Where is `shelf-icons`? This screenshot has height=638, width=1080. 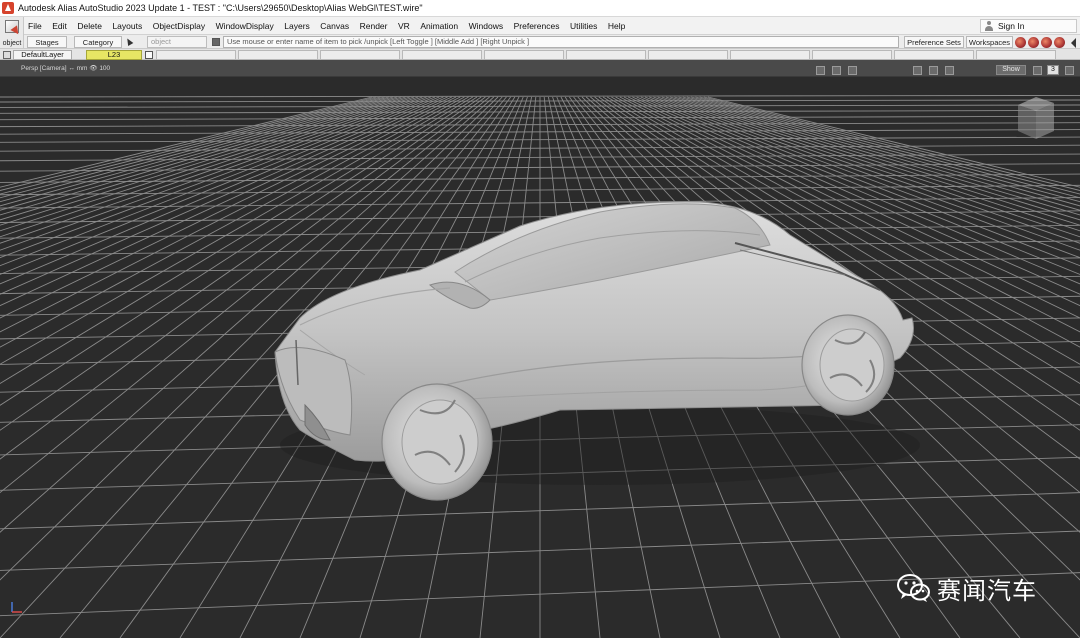 shelf-icons is located at coordinates (1046, 42).